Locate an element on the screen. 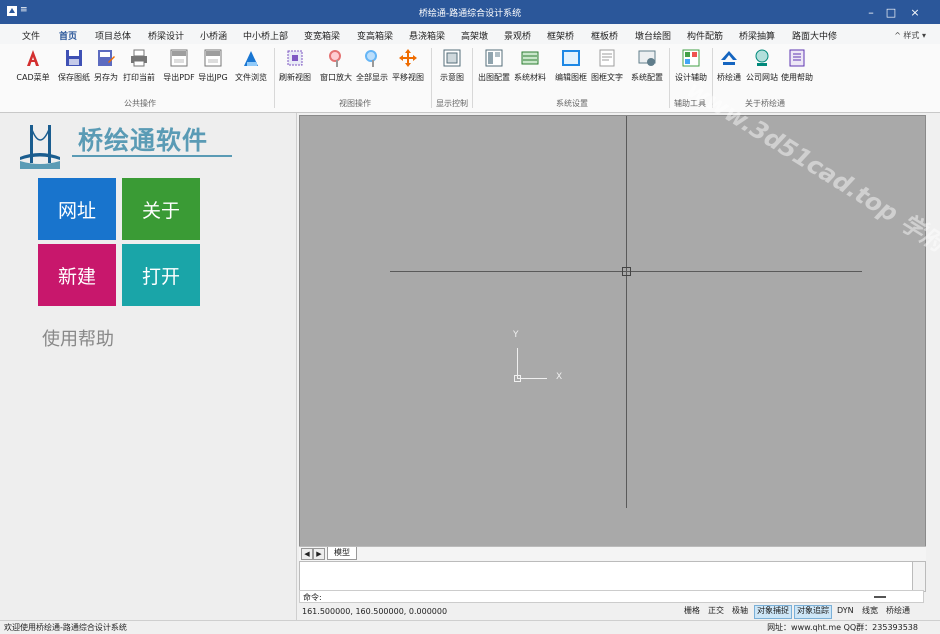 This screenshot has width=940, height=634. file-browse-icon is located at coordinates (251, 58).